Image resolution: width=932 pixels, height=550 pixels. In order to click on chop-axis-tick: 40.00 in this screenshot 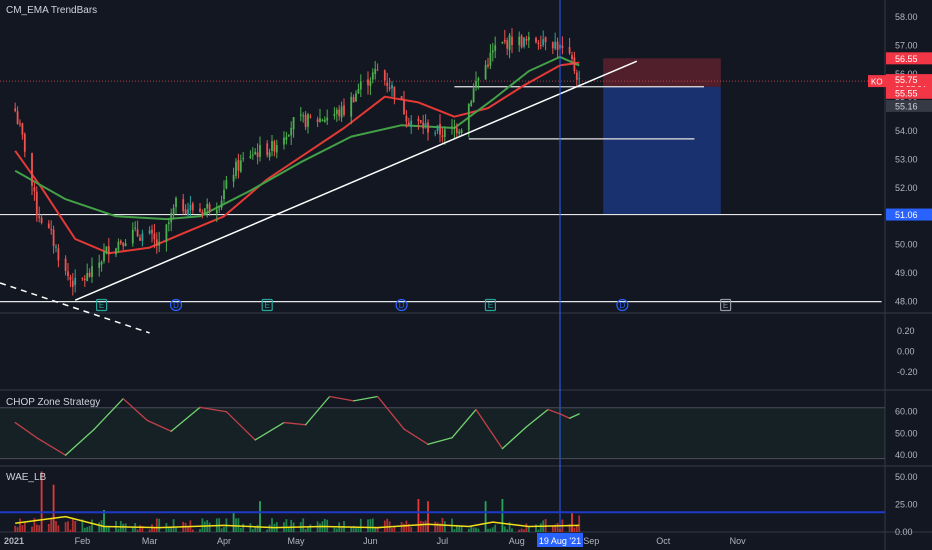, I will do `click(906, 455)`.